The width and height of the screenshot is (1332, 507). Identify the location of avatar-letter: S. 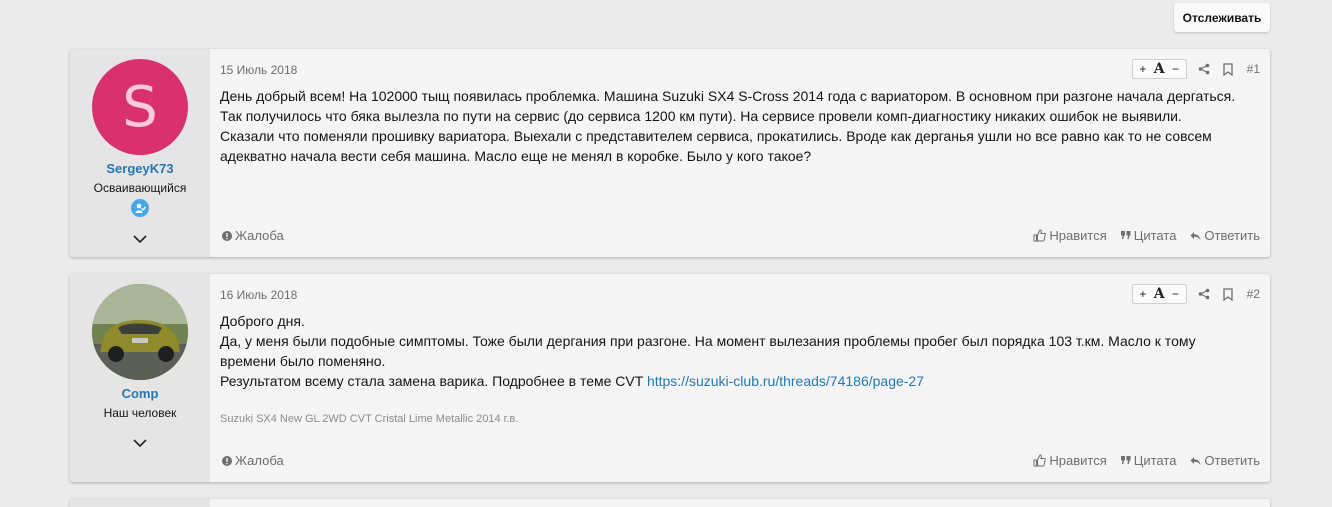
(140, 107).